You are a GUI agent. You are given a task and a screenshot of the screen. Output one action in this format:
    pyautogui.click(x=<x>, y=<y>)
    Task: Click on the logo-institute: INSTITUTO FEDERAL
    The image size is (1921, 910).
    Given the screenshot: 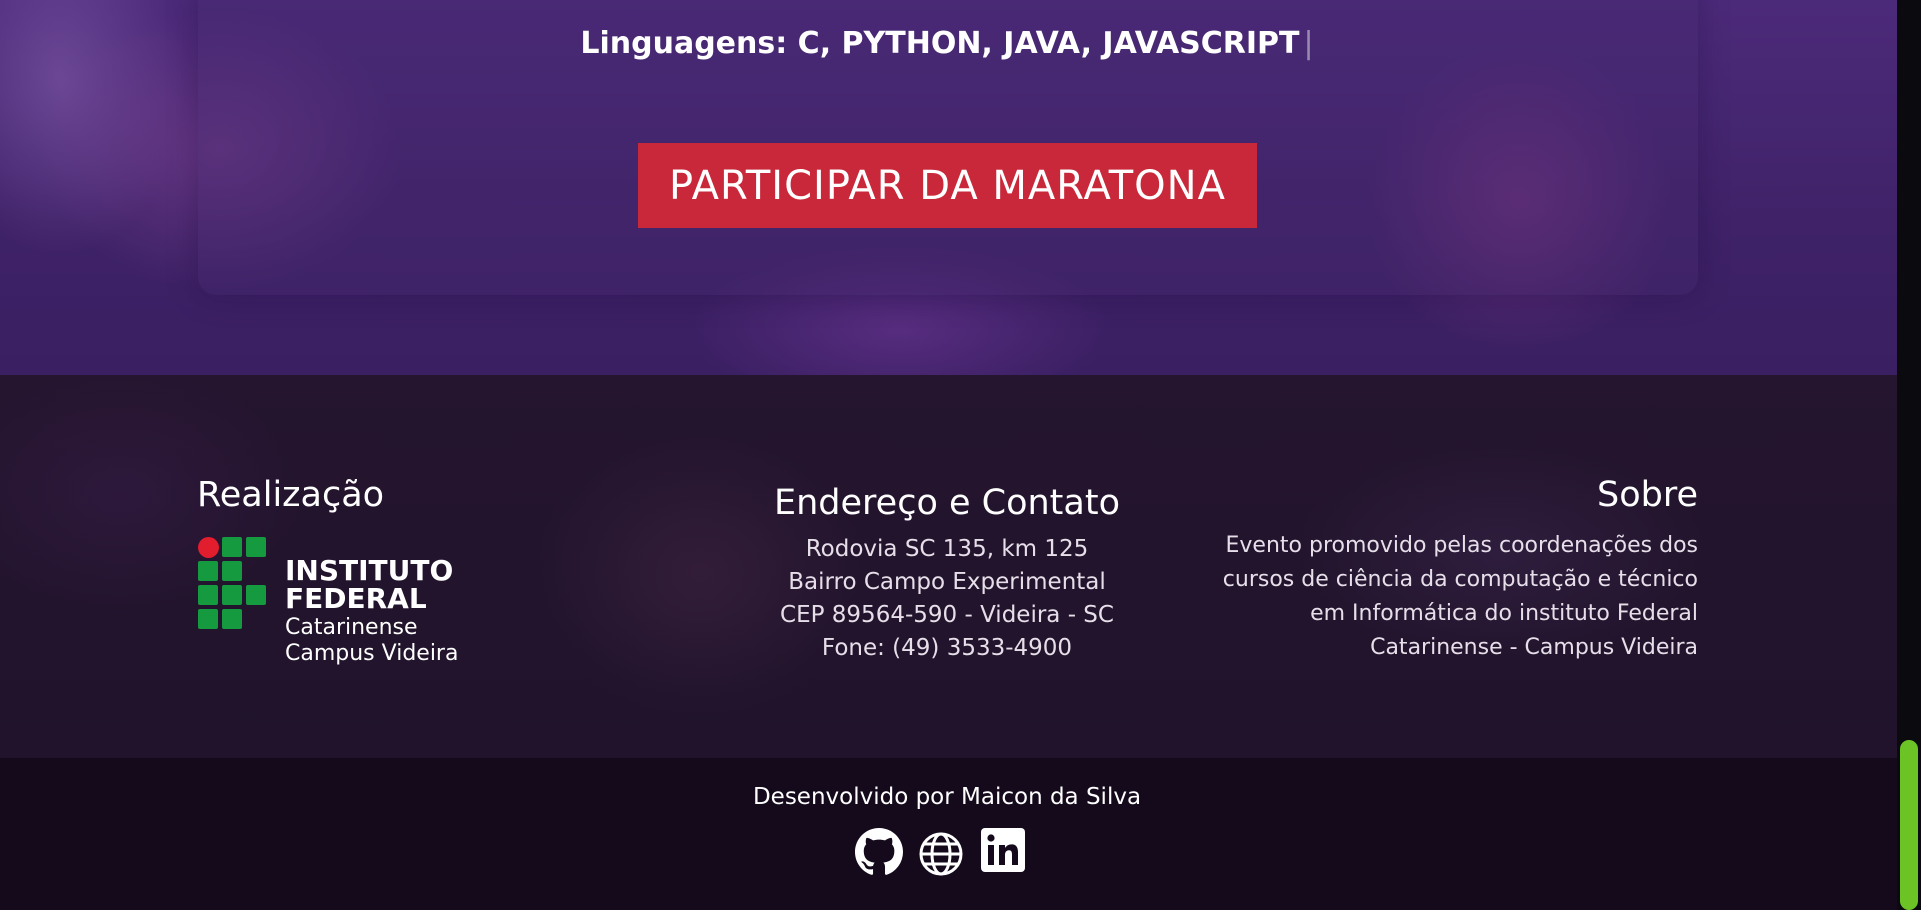 What is the action you would take?
    pyautogui.click(x=369, y=584)
    